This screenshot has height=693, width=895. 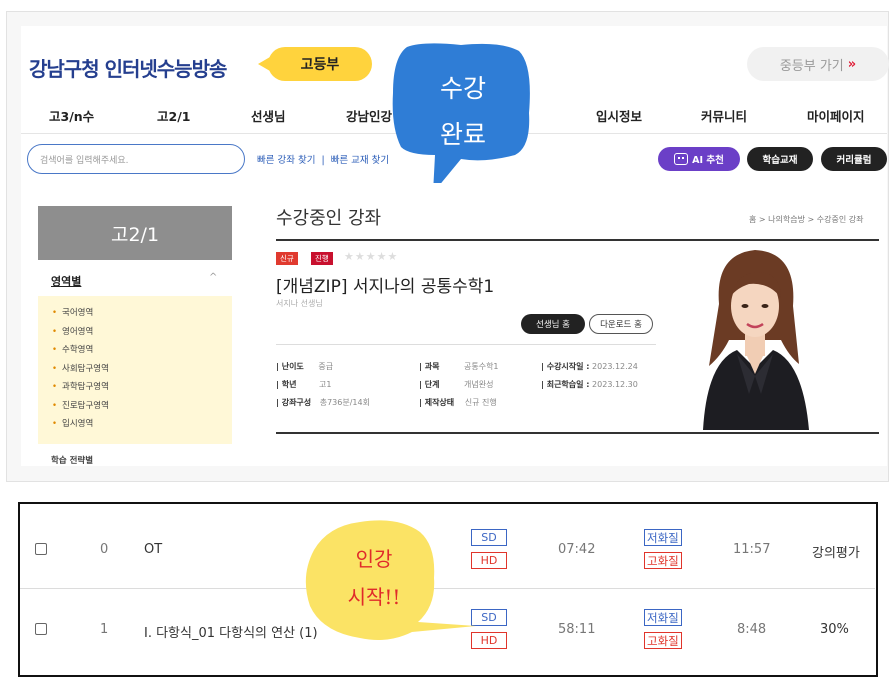 What do you see at coordinates (615, 366) in the screenshot?
I see `info-start-value: 2023.12.24` at bounding box center [615, 366].